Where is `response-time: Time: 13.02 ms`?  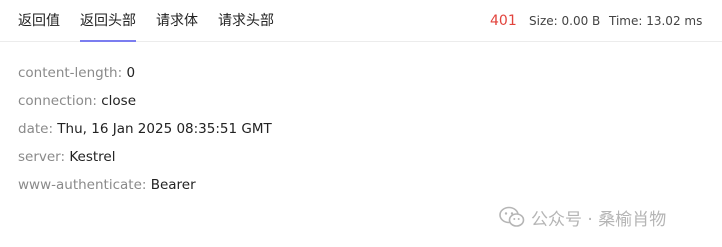
response-time: Time: 13.02 ms is located at coordinates (656, 21).